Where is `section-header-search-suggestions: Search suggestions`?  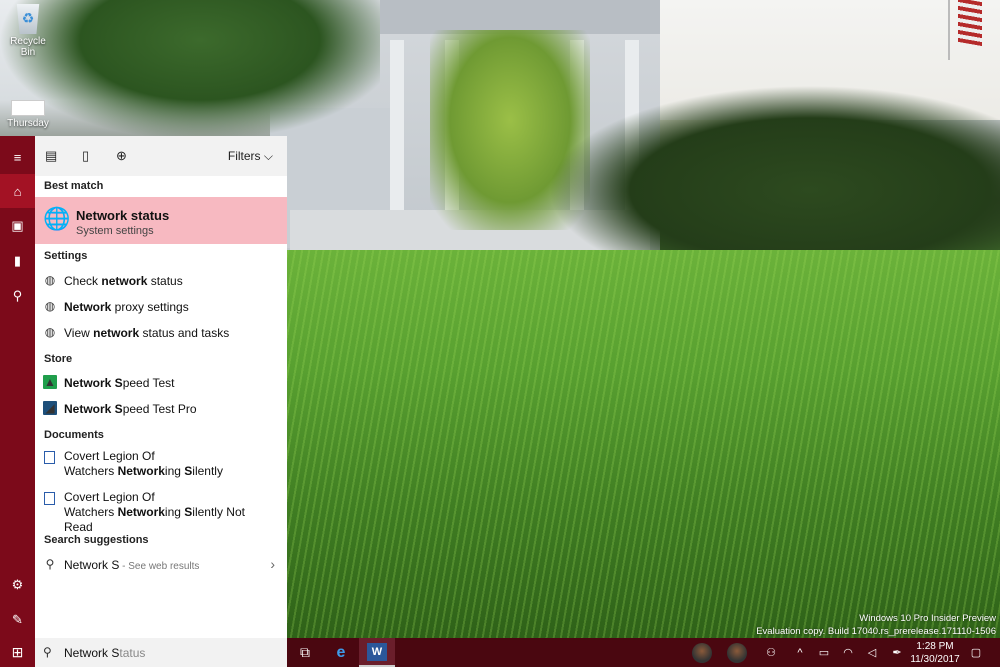 section-header-search-suggestions: Search suggestions is located at coordinates (96, 540).